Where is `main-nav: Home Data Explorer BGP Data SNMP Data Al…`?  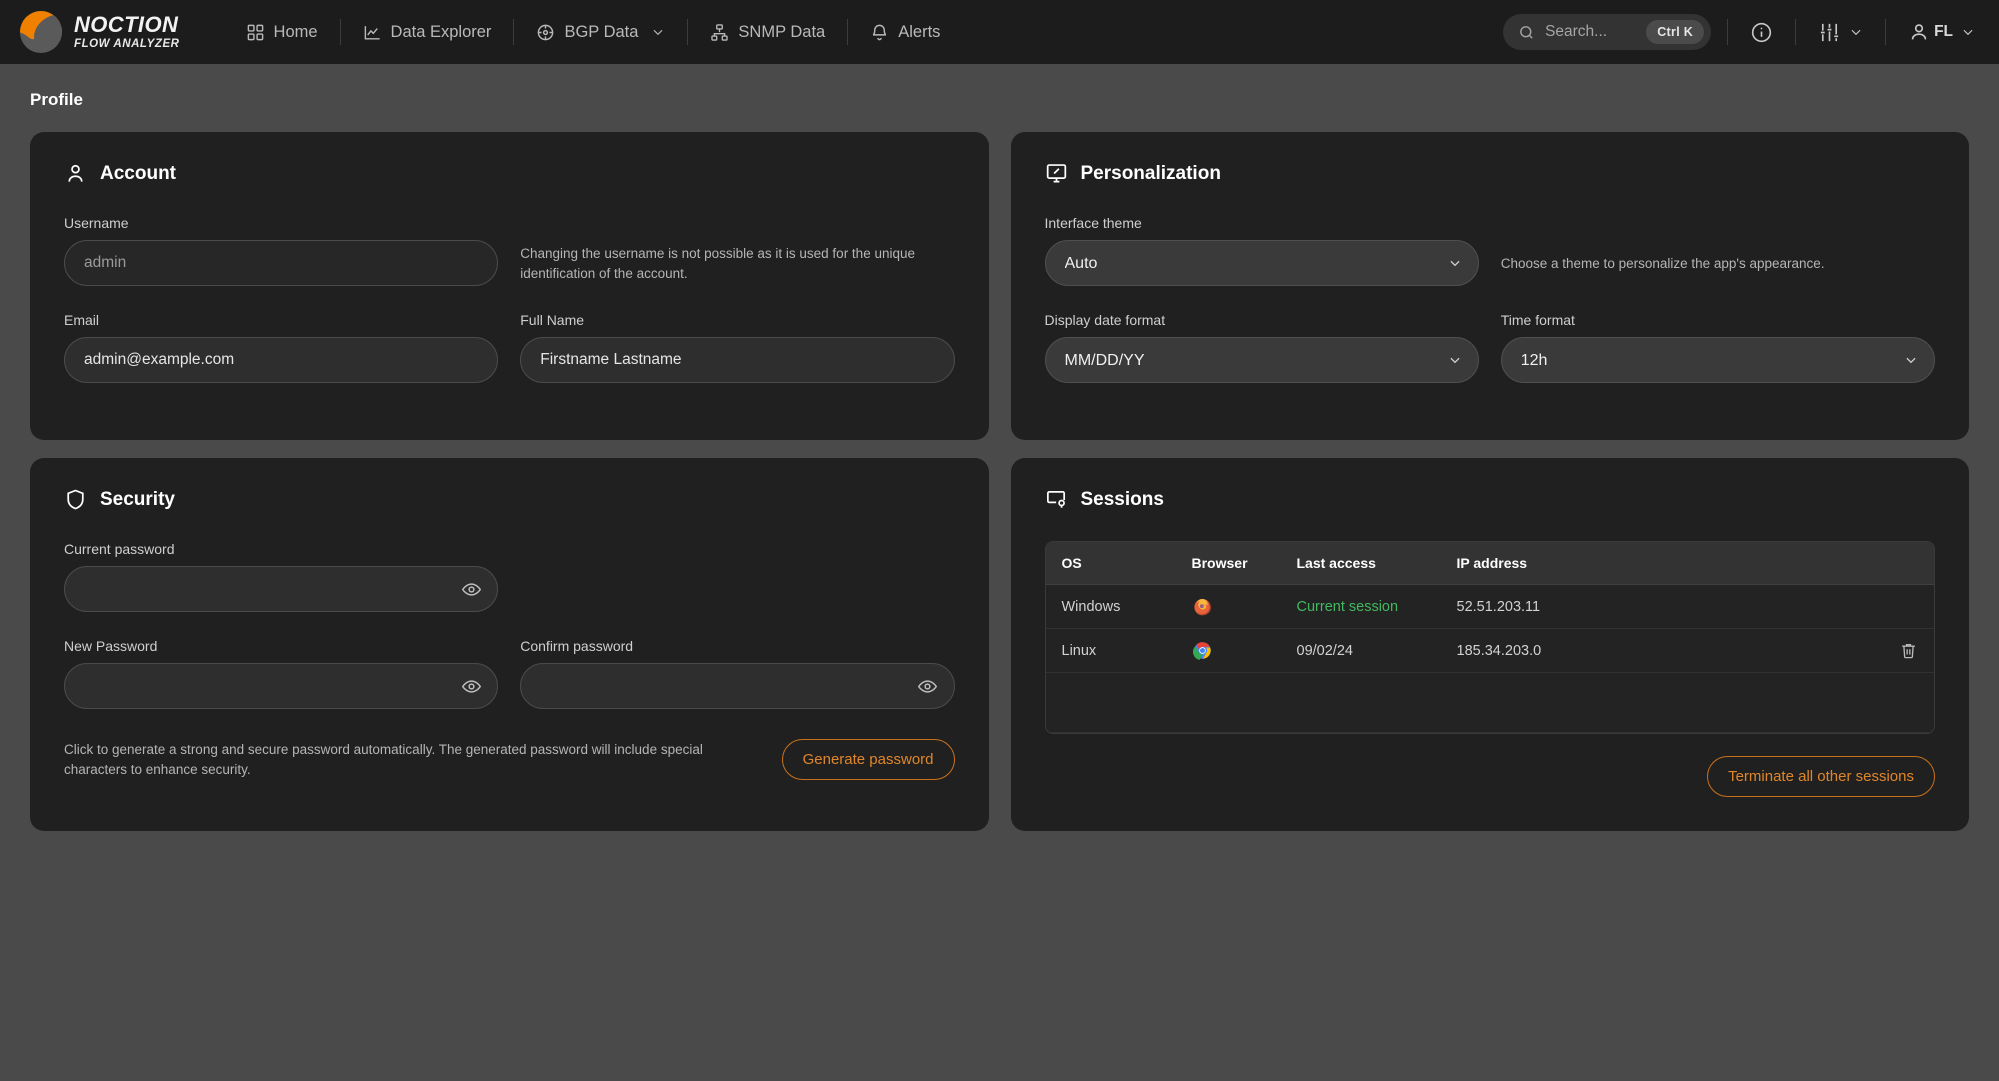 main-nav: Home Data Explorer BGP Data SNMP Data Al… is located at coordinates (593, 32).